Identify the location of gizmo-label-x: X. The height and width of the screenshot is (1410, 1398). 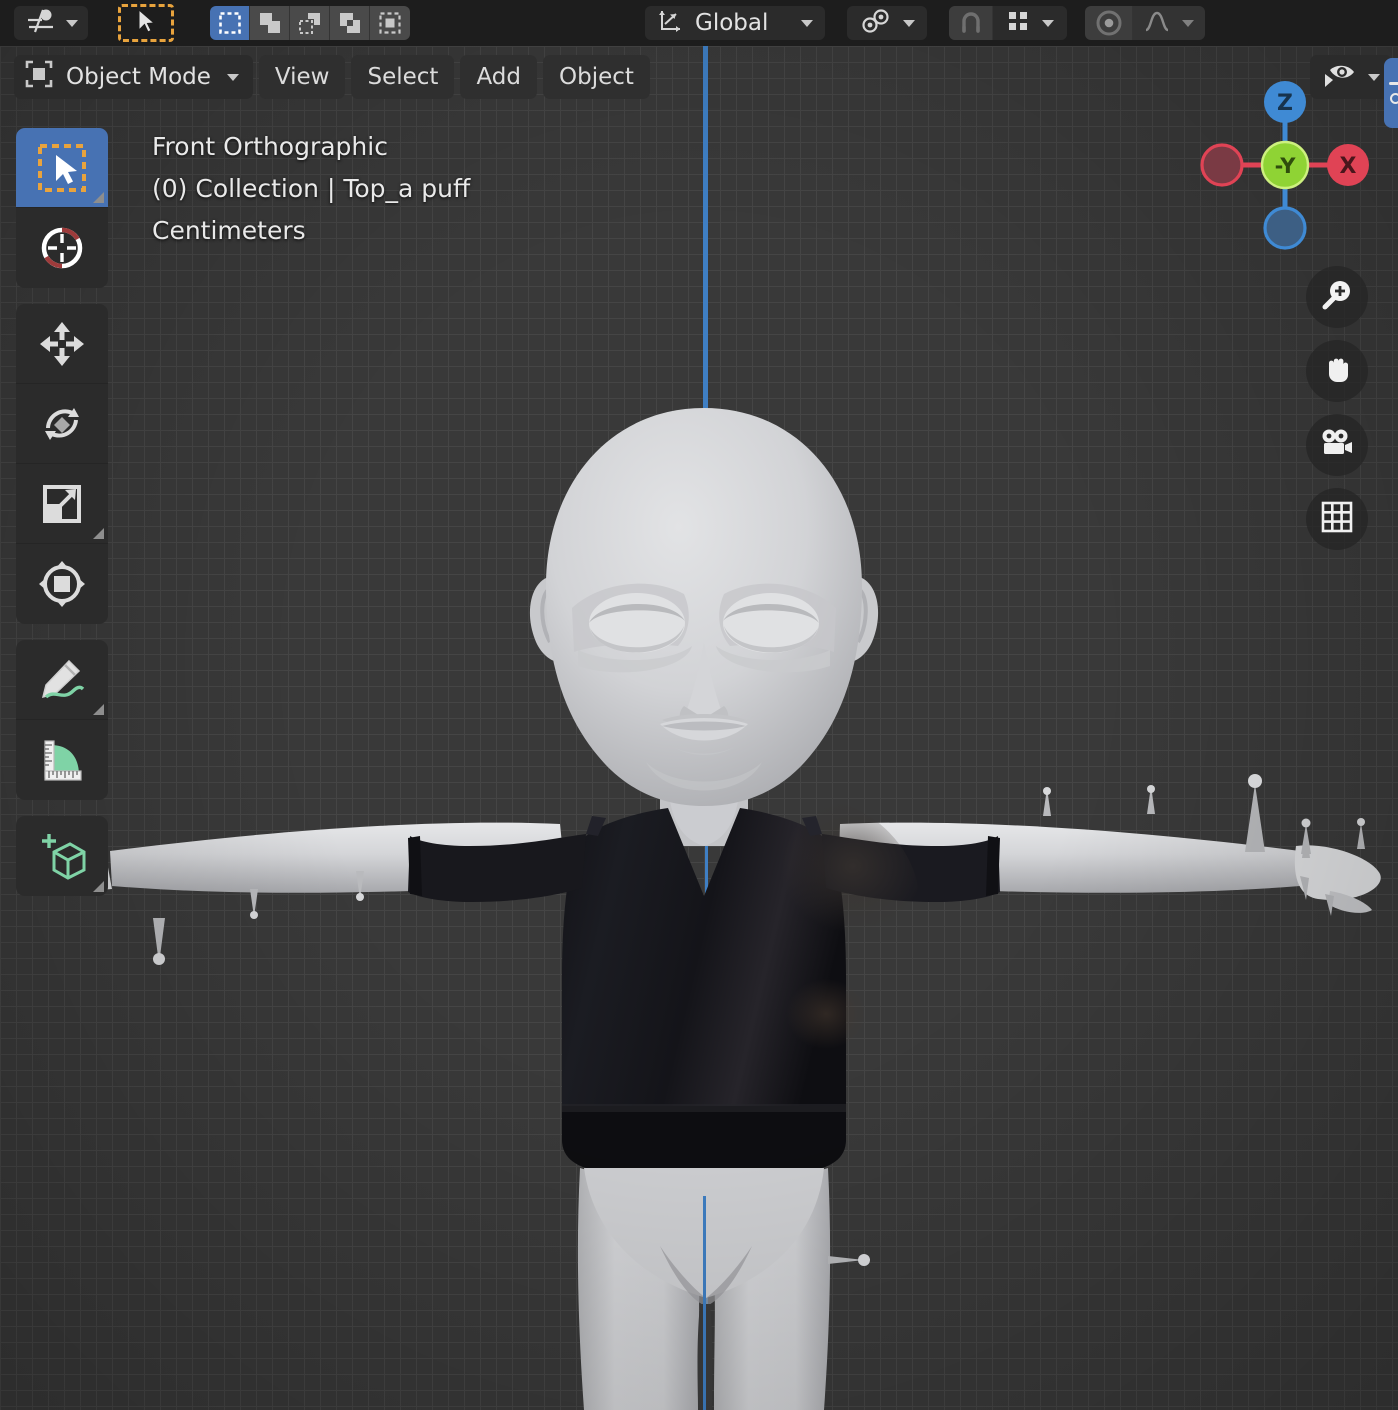
(1348, 166).